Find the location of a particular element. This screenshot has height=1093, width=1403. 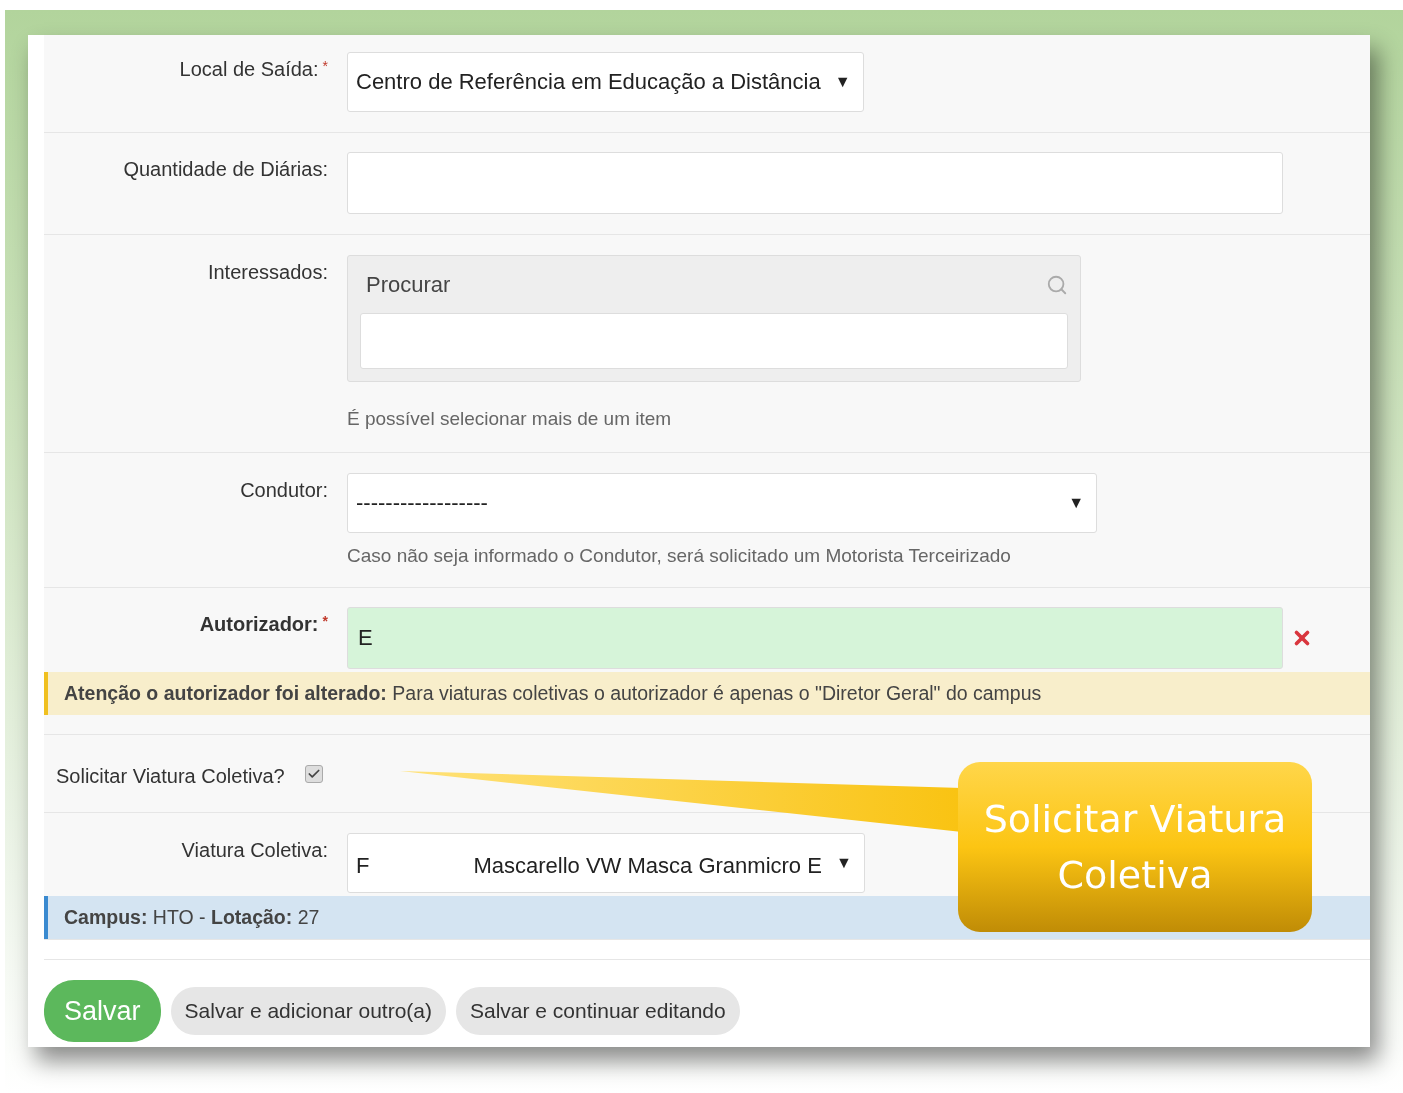

checkbox is located at coordinates (313, 773).